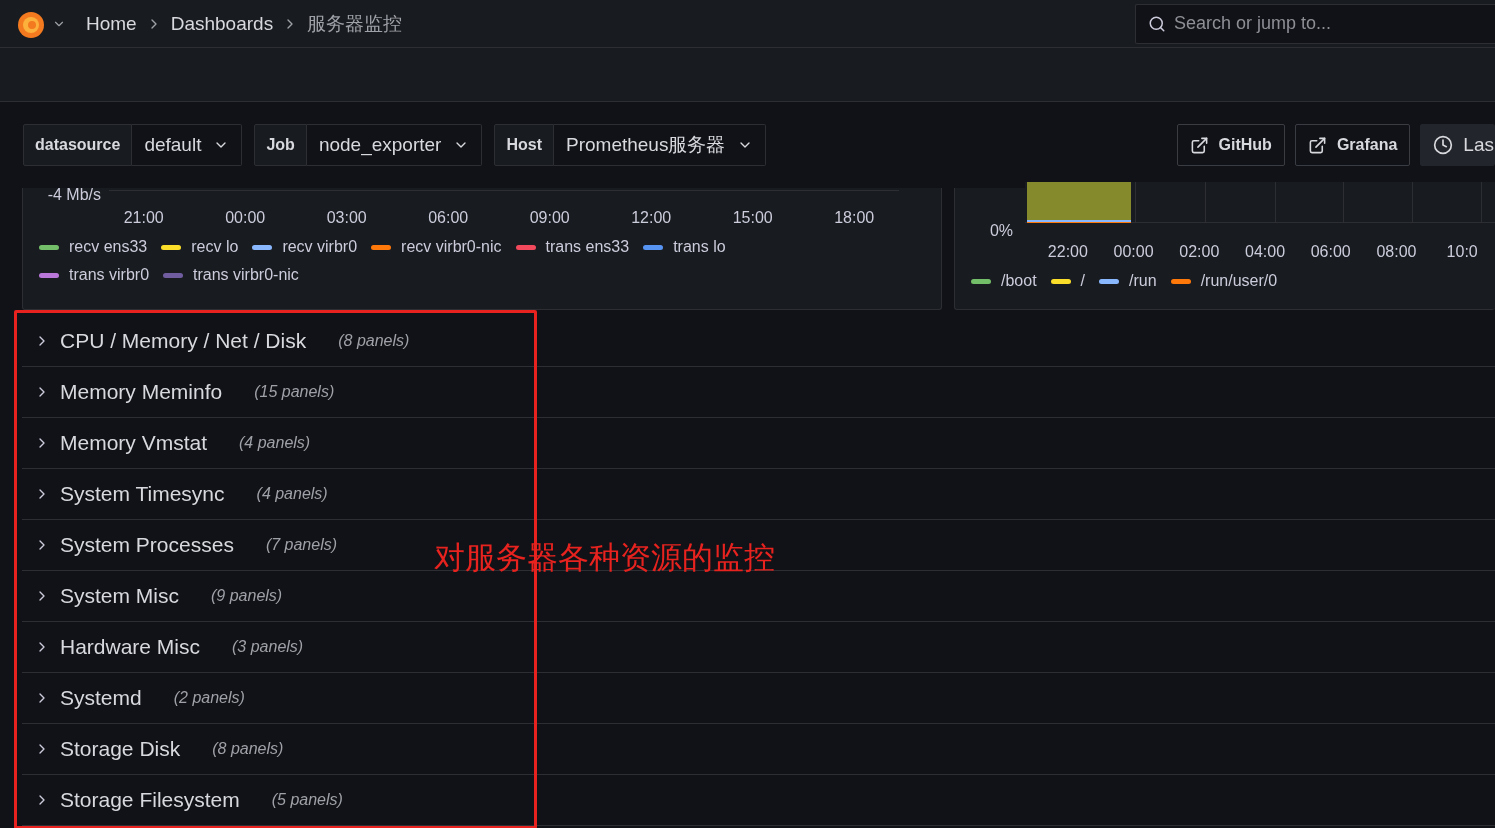 The height and width of the screenshot is (828, 1495). What do you see at coordinates (134, 443) in the screenshot?
I see `row-title: Memory Vmstat` at bounding box center [134, 443].